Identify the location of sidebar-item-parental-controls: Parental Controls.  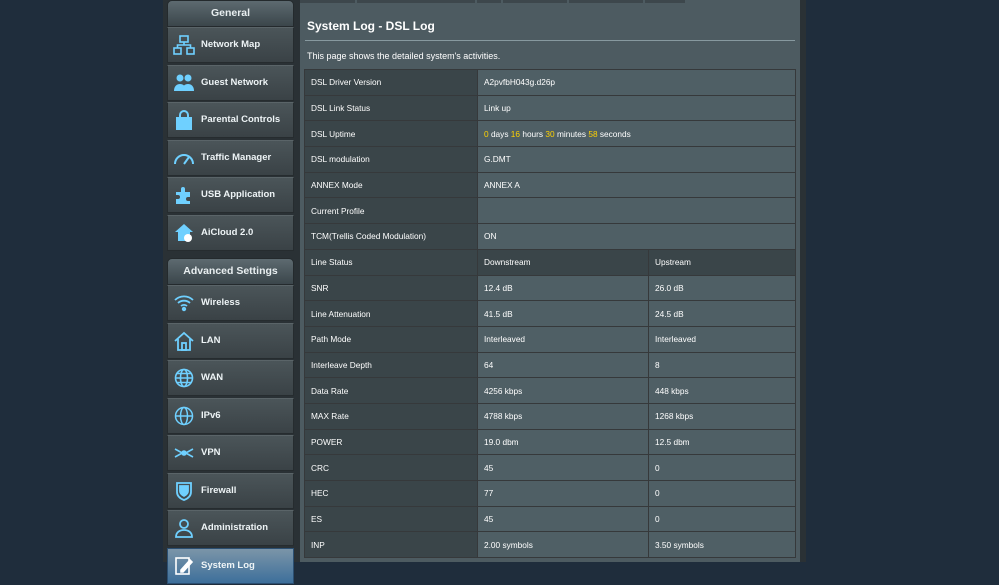
(230, 120).